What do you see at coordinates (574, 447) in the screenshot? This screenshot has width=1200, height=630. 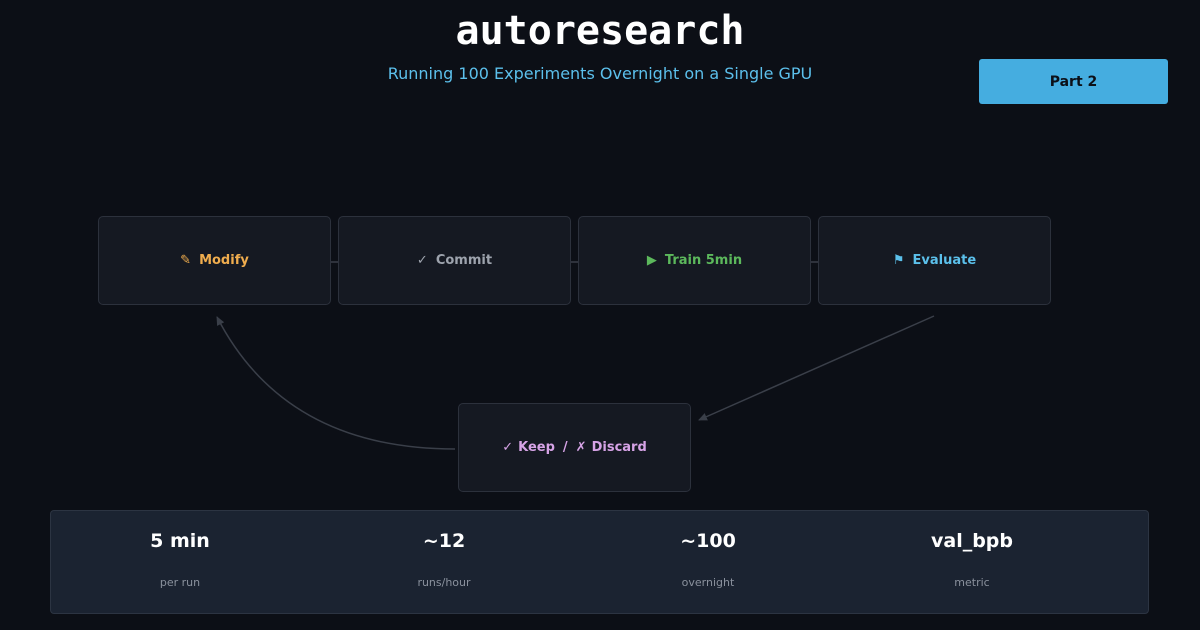 I see `node-keep-discard: ✓ Keep / ✗ Discard` at bounding box center [574, 447].